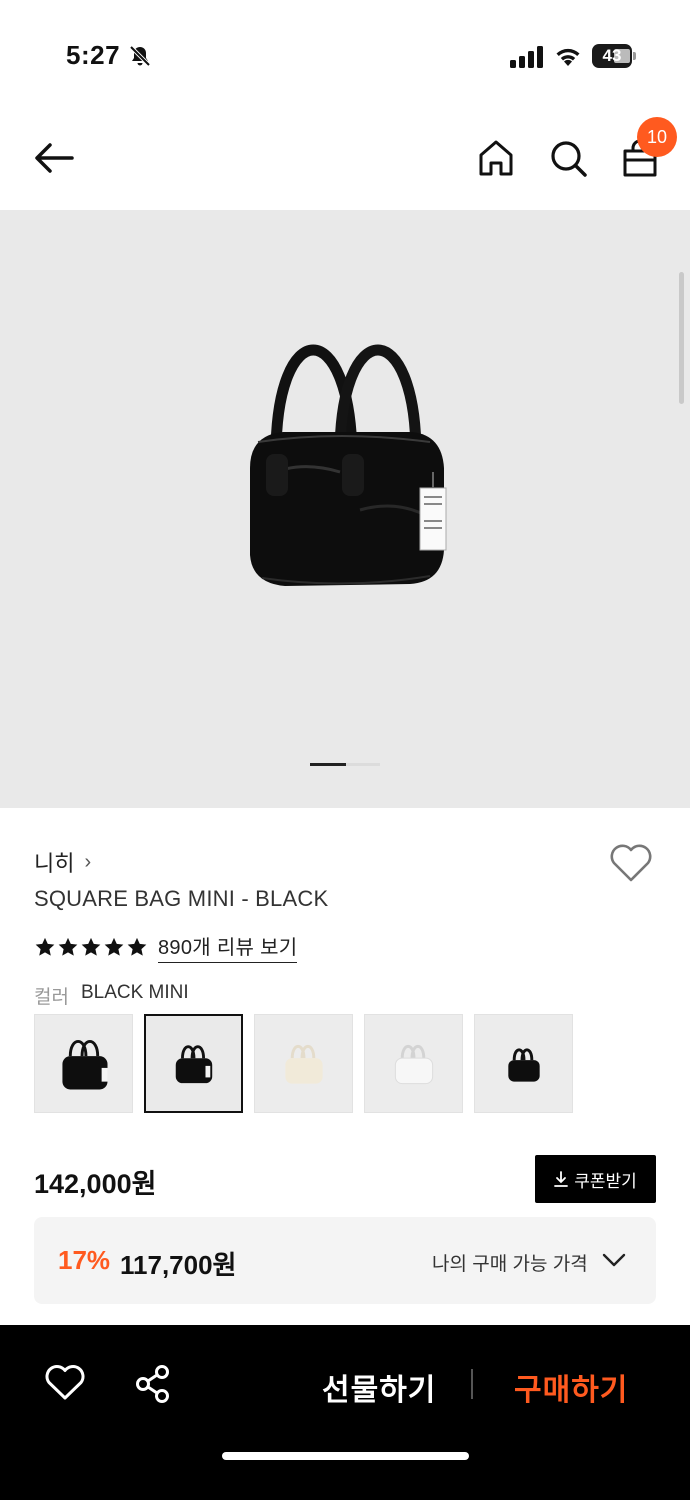 The width and height of the screenshot is (690, 1500). I want to click on scrollbar-thumb, so click(681, 338).